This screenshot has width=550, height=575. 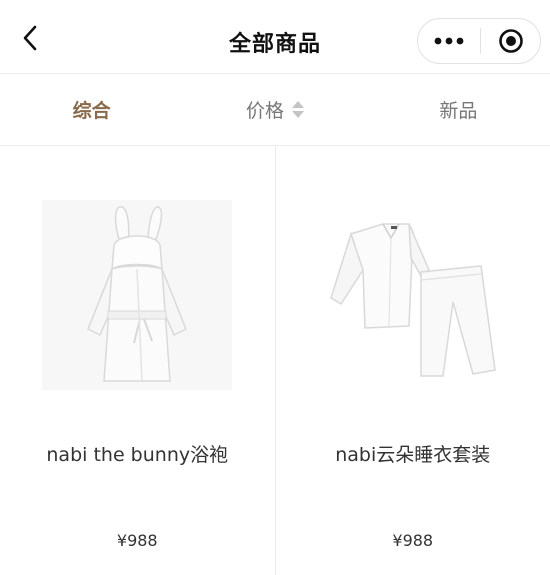 I want to click on product-image-pajama-set, so click(x=412, y=295).